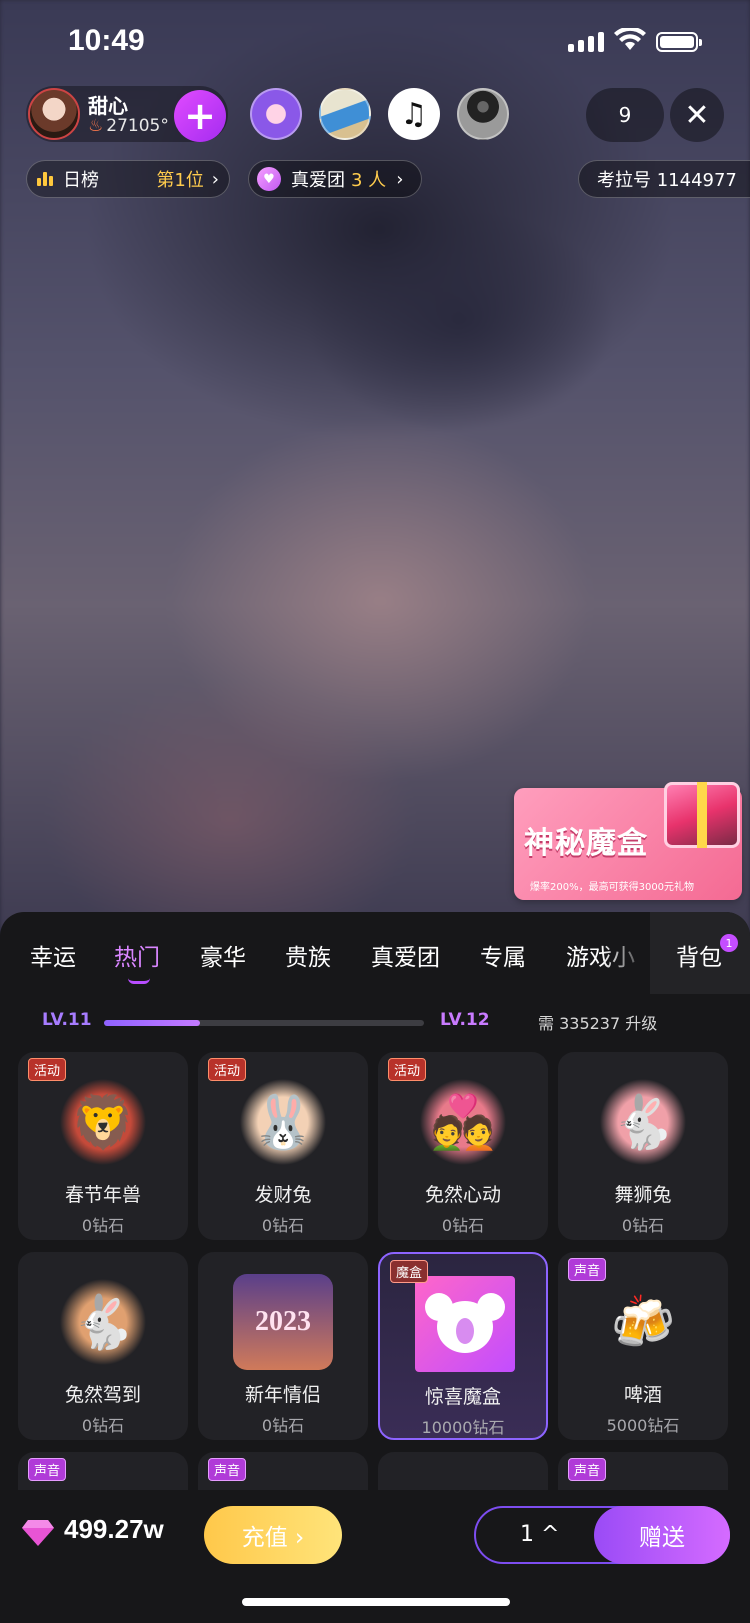 The width and height of the screenshot is (750, 1623). What do you see at coordinates (462, 1397) in the screenshot?
I see `gift-name: 惊喜魔盒` at bounding box center [462, 1397].